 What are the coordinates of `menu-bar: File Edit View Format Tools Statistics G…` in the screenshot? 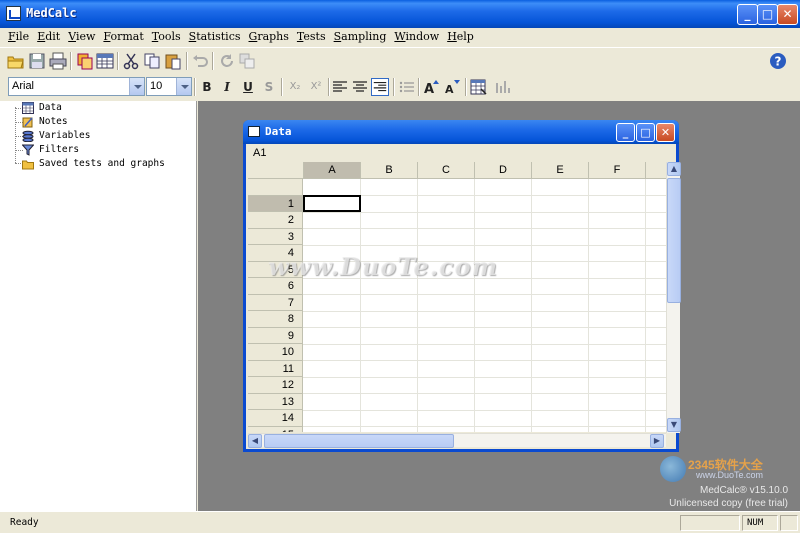 It's located at (400, 37).